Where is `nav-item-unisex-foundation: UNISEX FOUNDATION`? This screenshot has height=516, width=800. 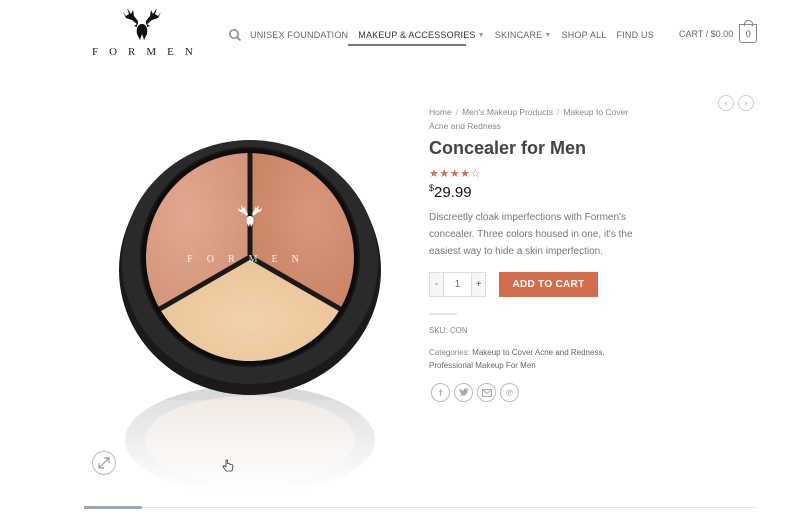
nav-item-unisex-foundation: UNISEX FOUNDATION is located at coordinates (299, 35).